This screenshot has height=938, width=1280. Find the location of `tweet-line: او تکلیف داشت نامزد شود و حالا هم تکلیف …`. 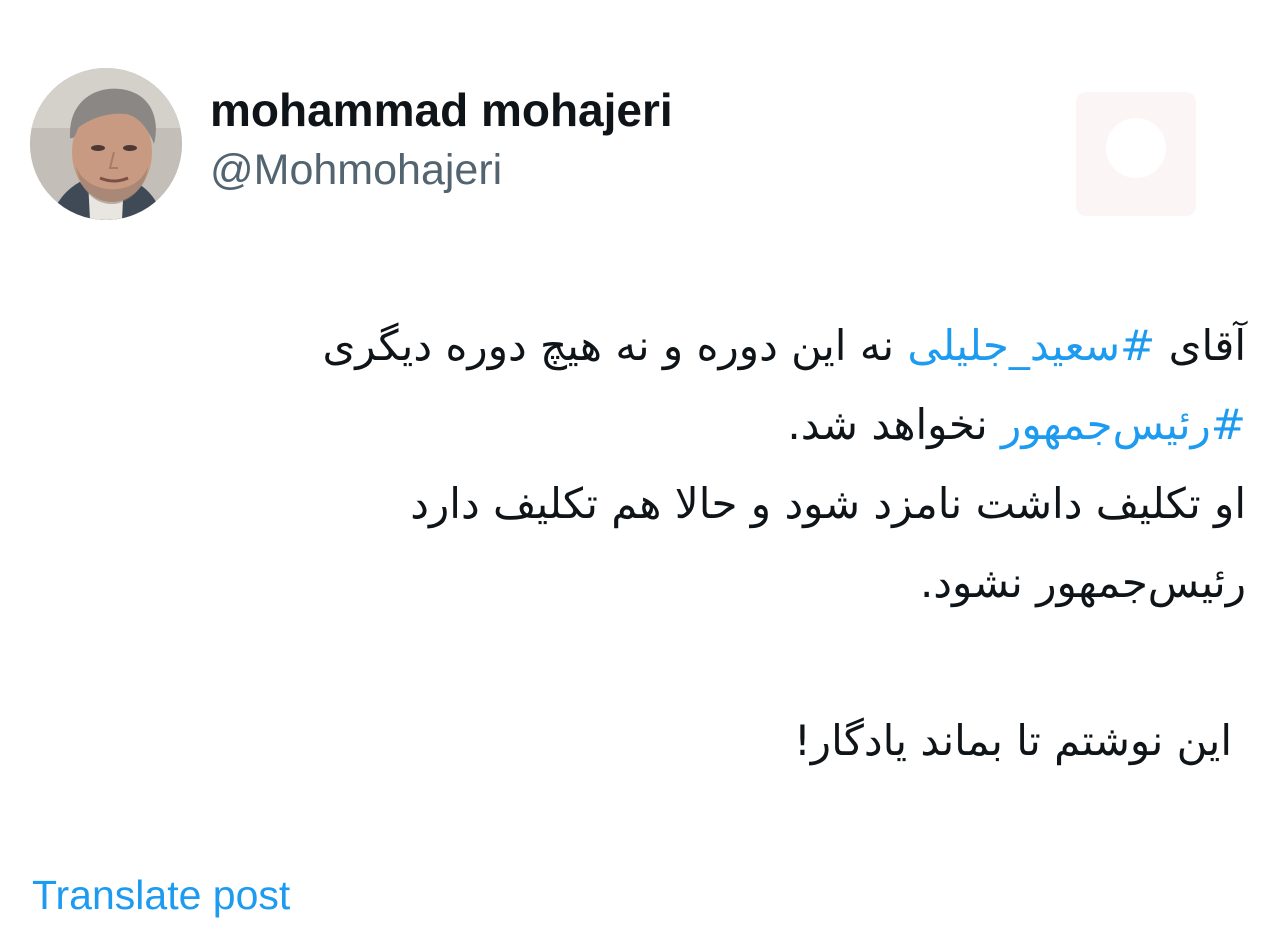

tweet-line: او تکلیف داشت نامزد شود و حالا هم تکلیف … is located at coordinates (828, 503).